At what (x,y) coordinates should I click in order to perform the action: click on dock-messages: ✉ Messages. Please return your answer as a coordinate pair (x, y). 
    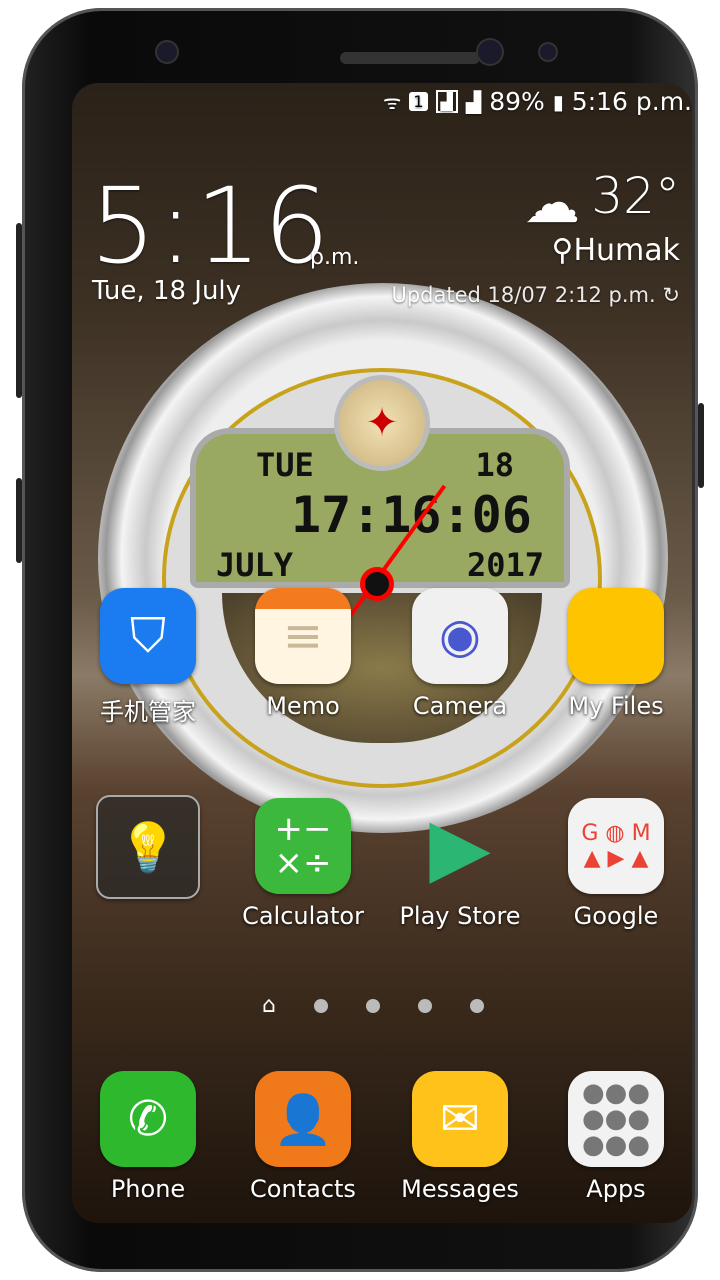
    Looking at the image, I should click on (460, 1137).